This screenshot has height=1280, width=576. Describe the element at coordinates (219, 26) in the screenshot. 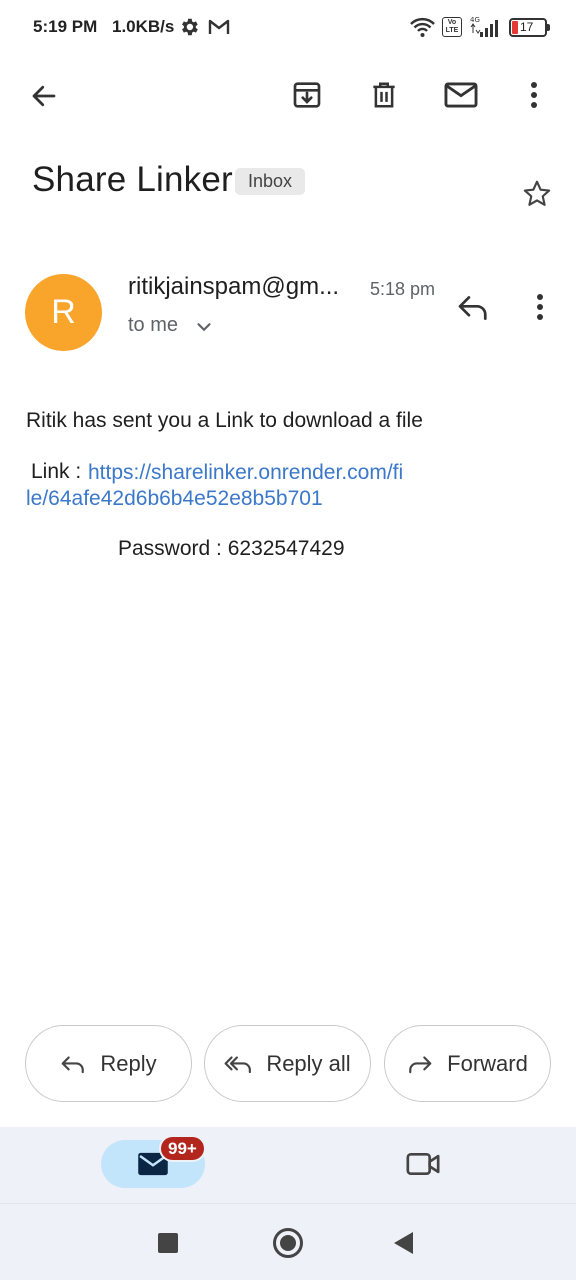

I see `gmail-icon` at that location.